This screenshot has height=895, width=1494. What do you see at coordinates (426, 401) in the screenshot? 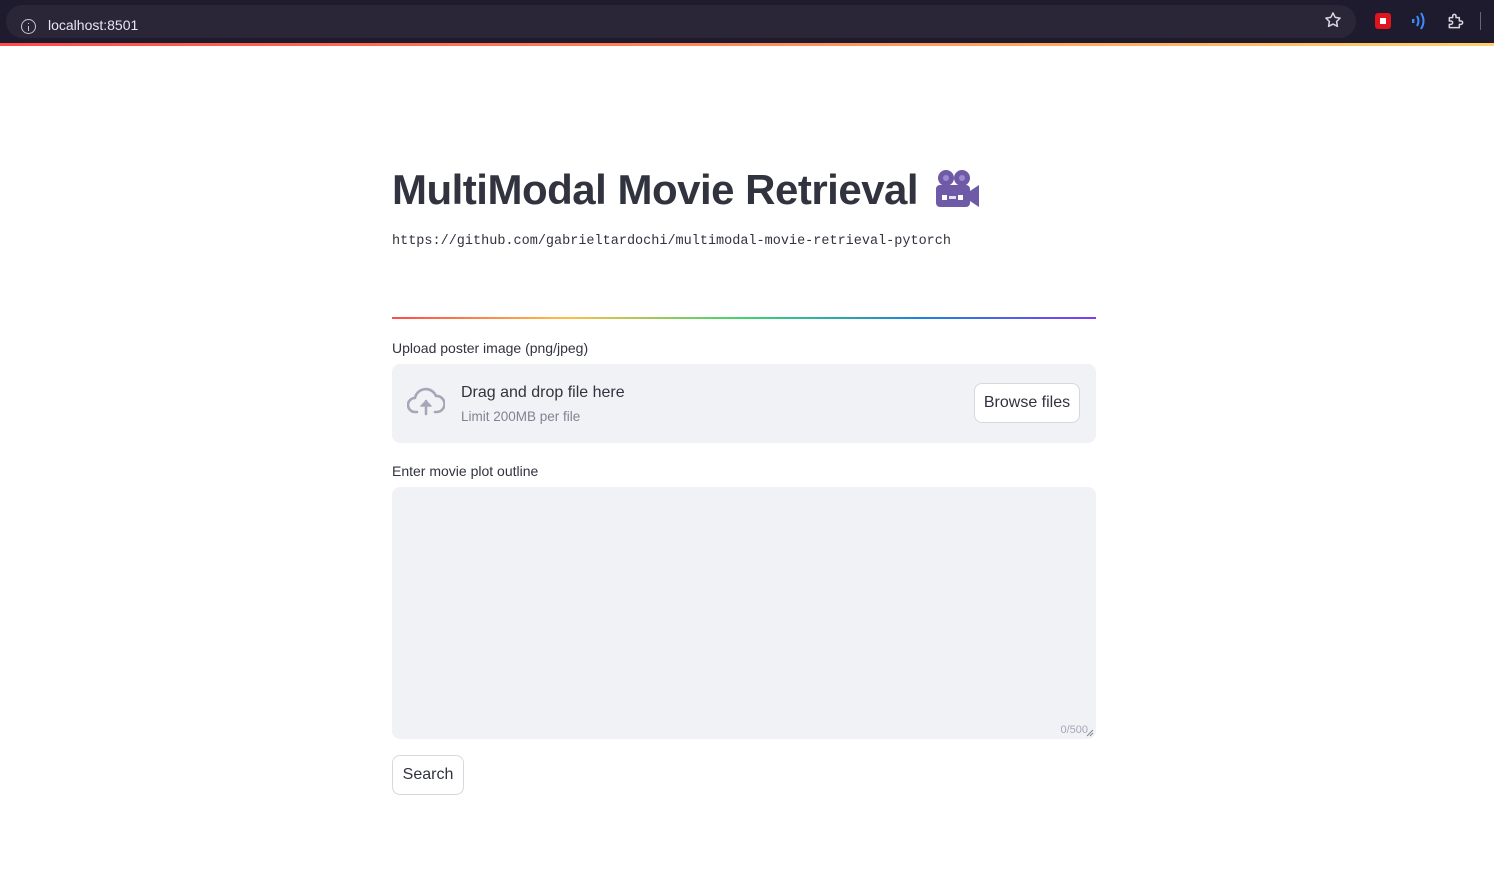
I see `cloud-upload-icon` at bounding box center [426, 401].